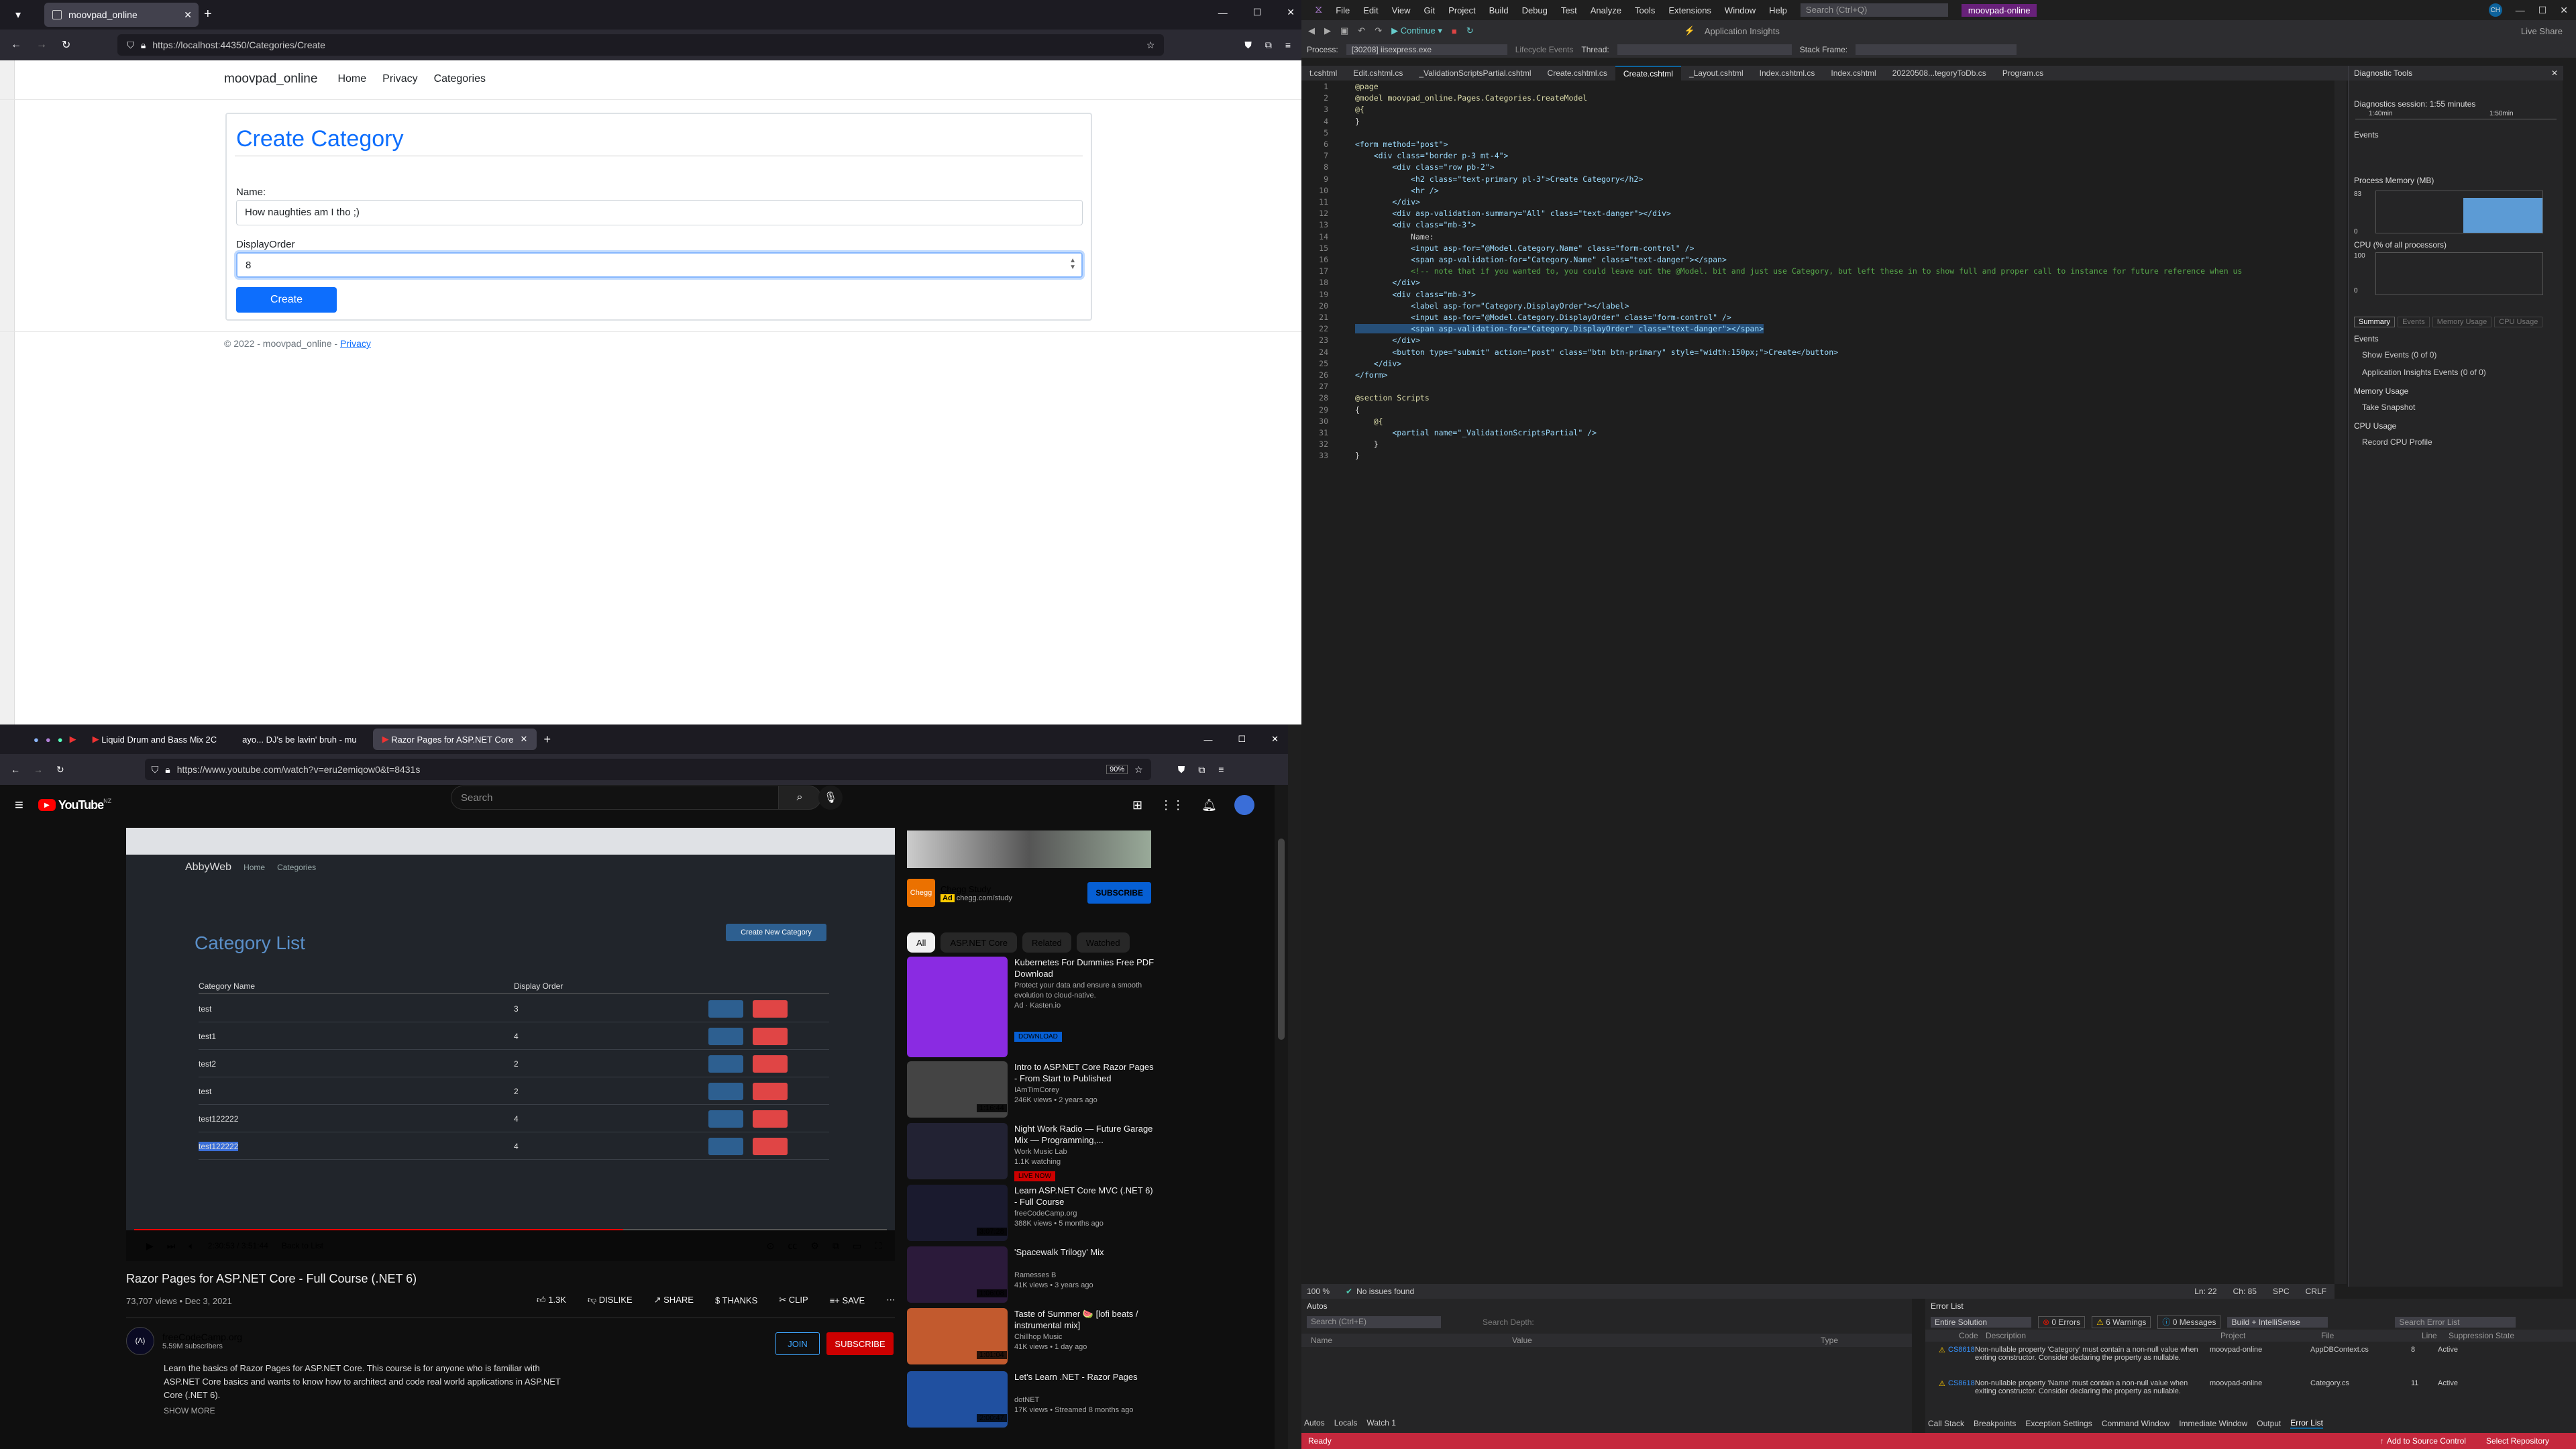  I want to click on menu-test: Test, so click(1569, 10).